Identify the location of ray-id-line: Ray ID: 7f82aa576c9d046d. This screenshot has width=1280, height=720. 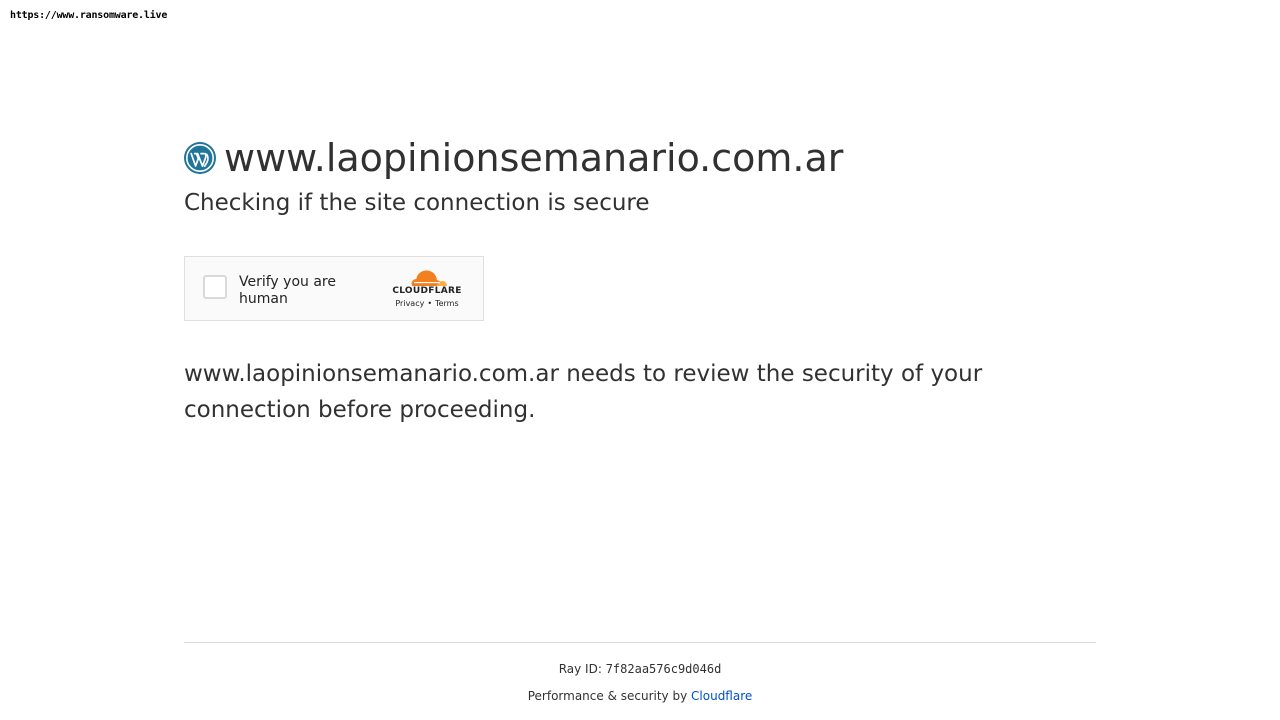
(640, 669).